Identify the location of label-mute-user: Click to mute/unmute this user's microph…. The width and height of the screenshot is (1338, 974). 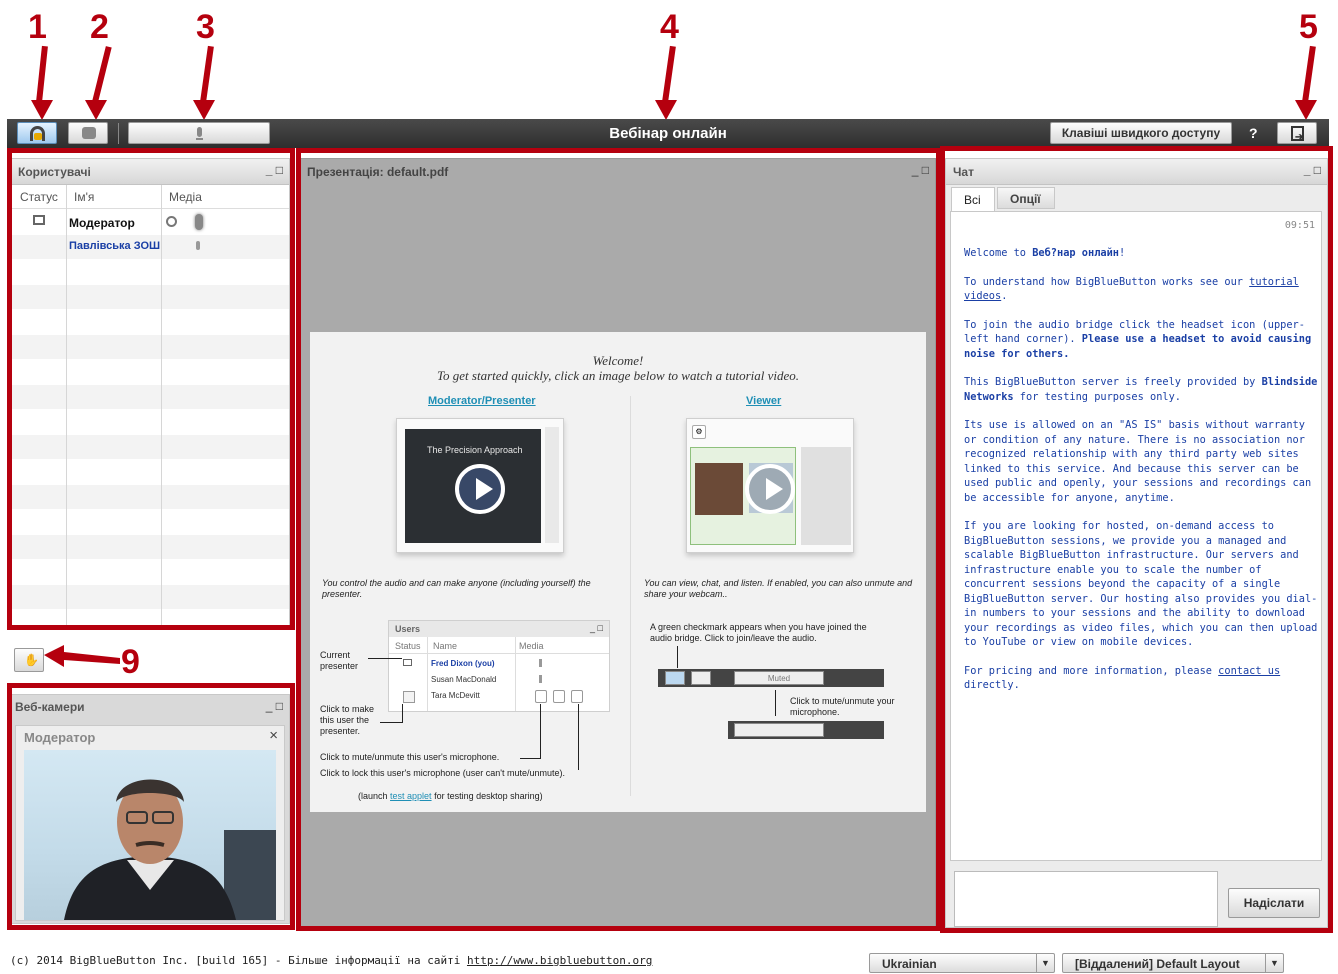
(410, 757).